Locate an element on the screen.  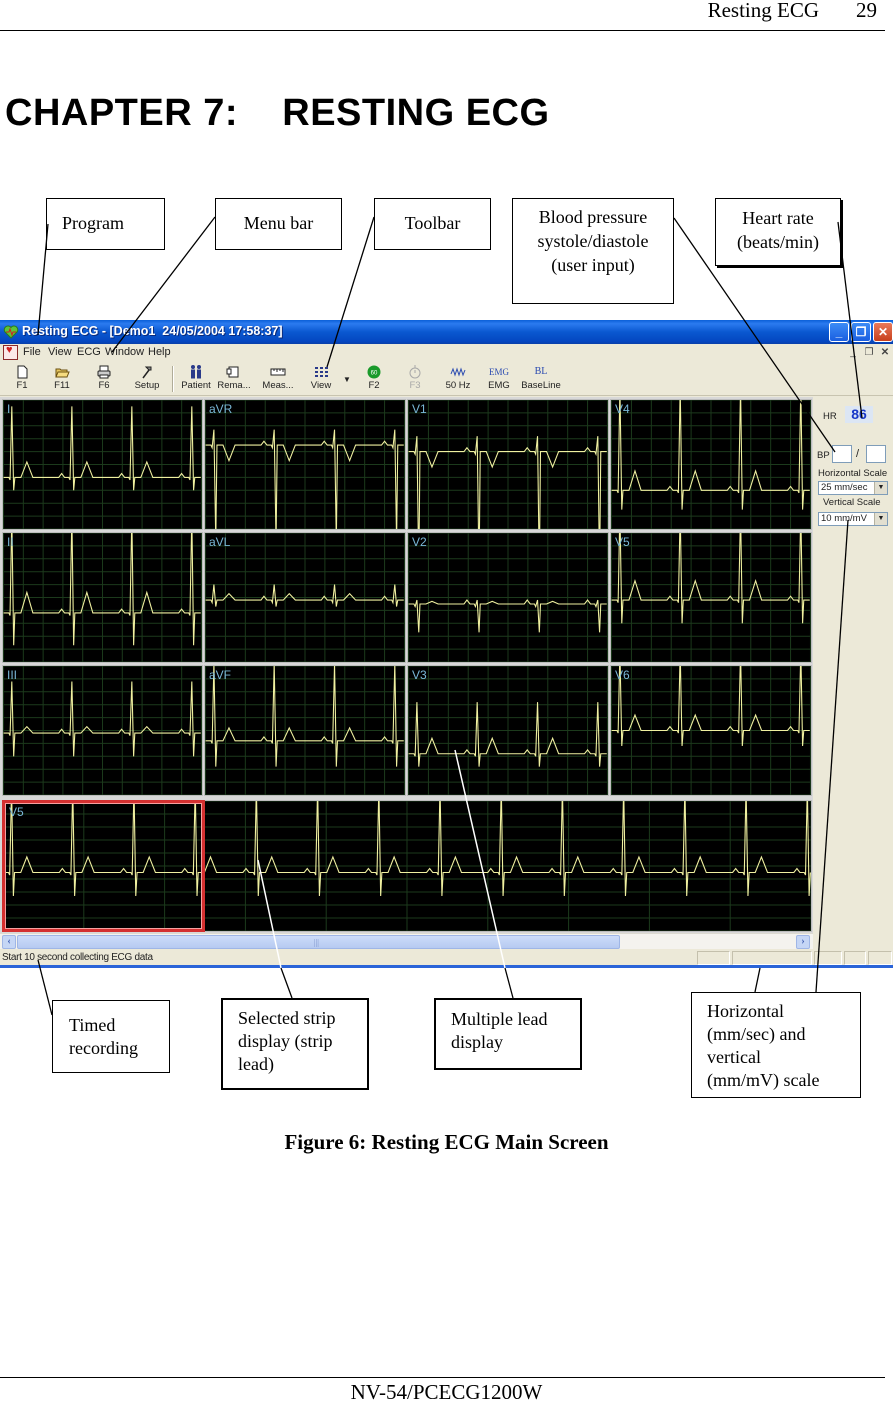
bp-label: BP is located at coordinates (823, 455).